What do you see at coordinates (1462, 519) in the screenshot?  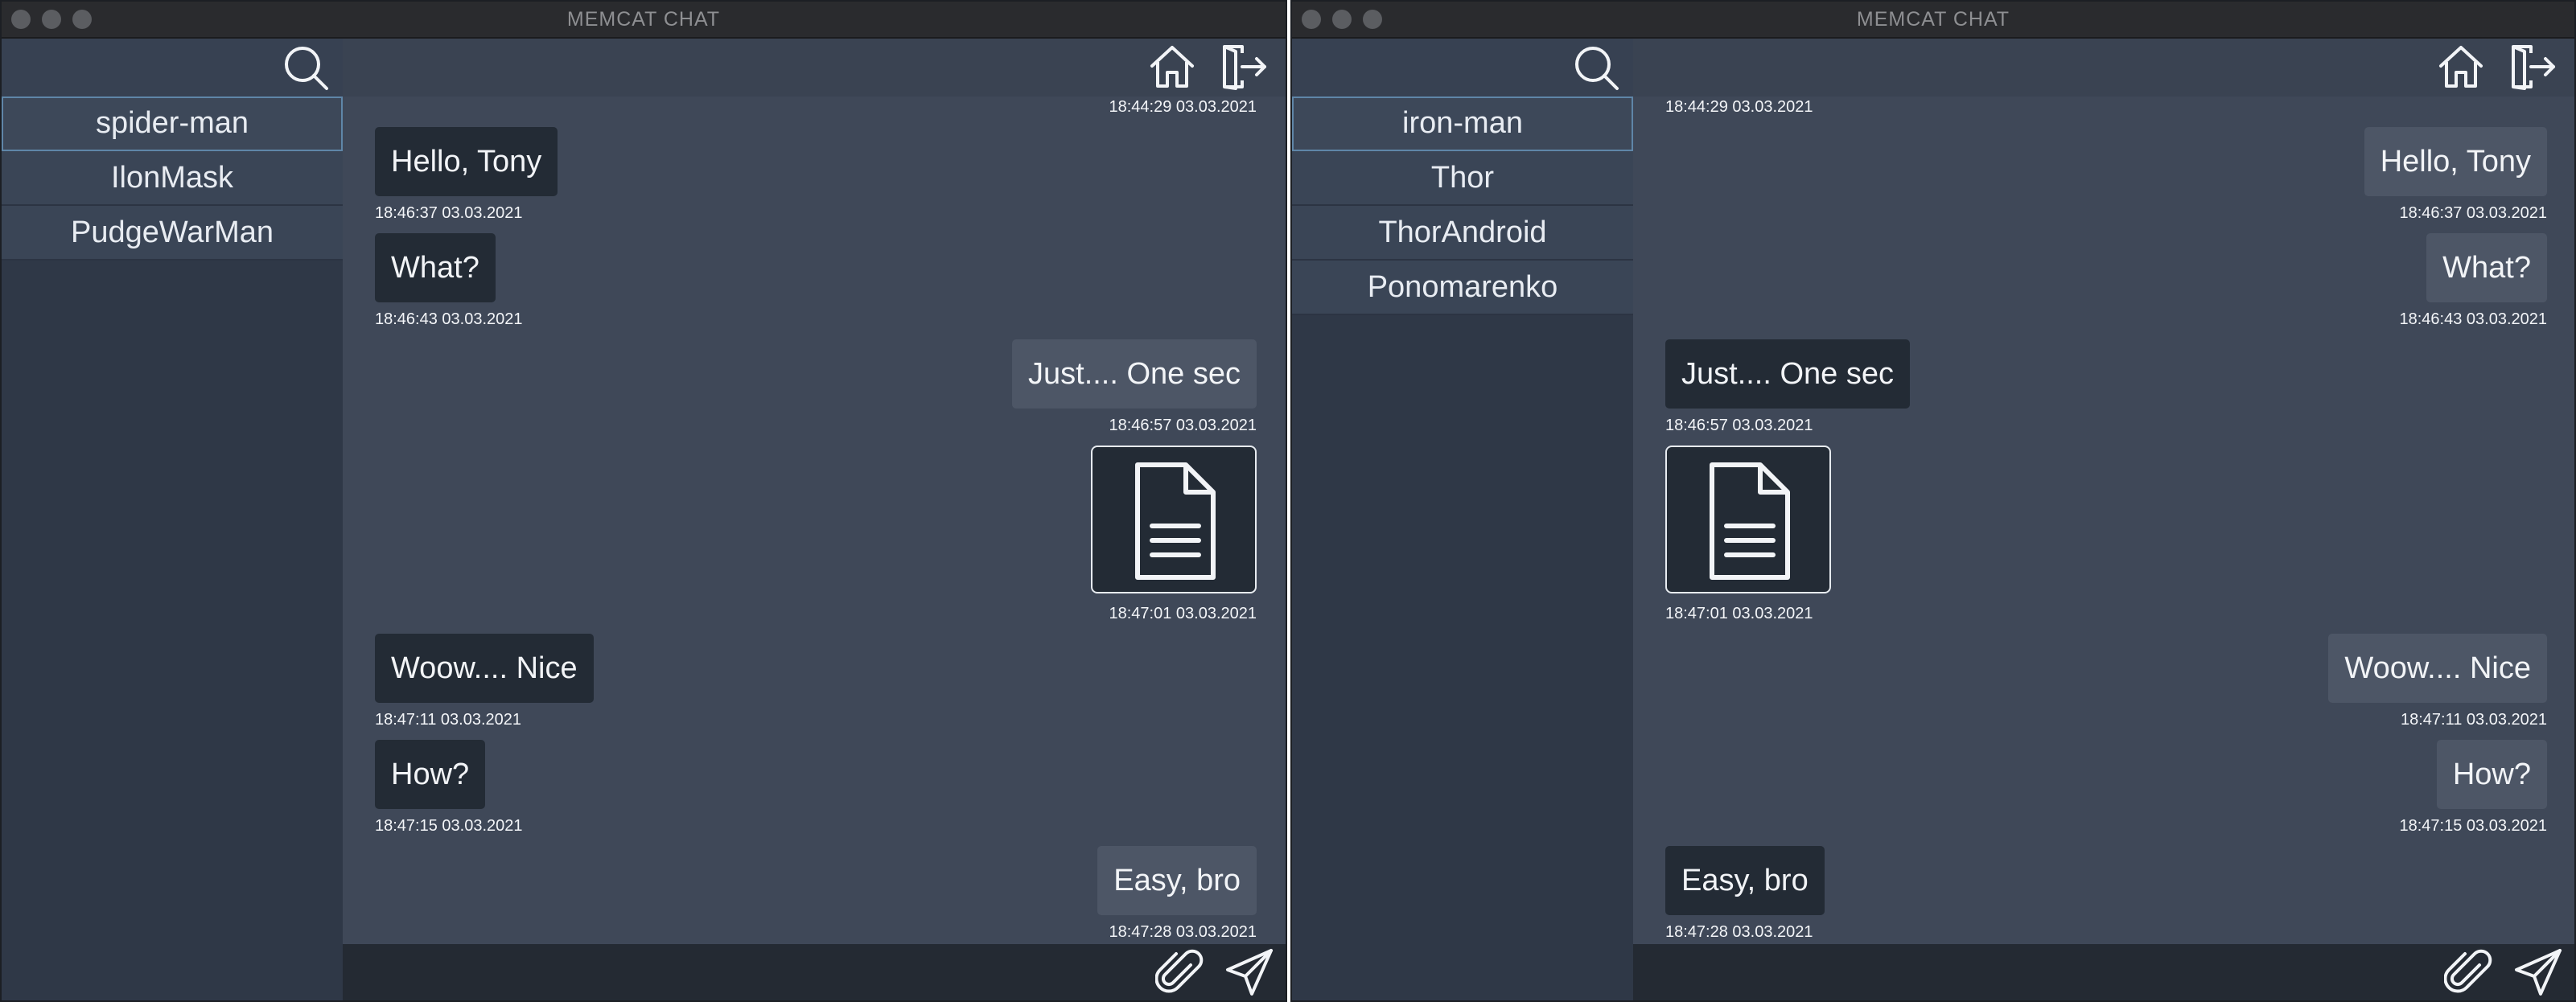 I see `contacts-sidebar: iron-man Thor ThorAndroid Ponomarenko` at bounding box center [1462, 519].